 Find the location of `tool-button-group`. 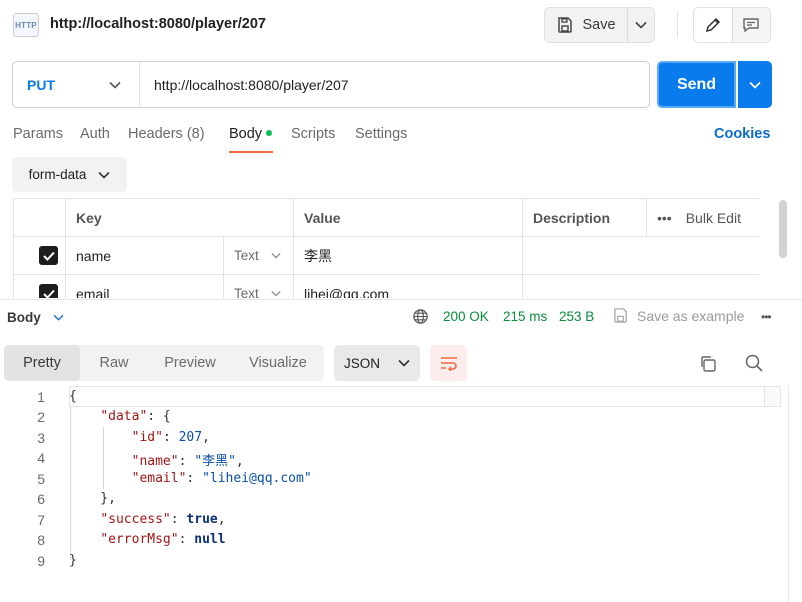

tool-button-group is located at coordinates (732, 25).